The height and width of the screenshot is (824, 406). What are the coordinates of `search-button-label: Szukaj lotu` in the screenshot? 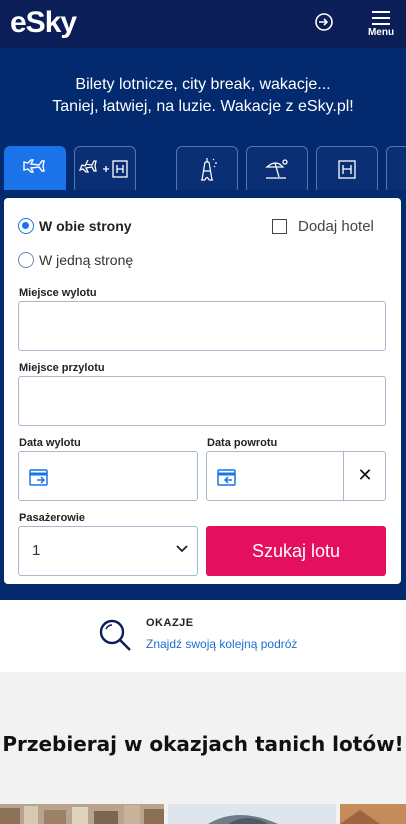 It's located at (296, 551).